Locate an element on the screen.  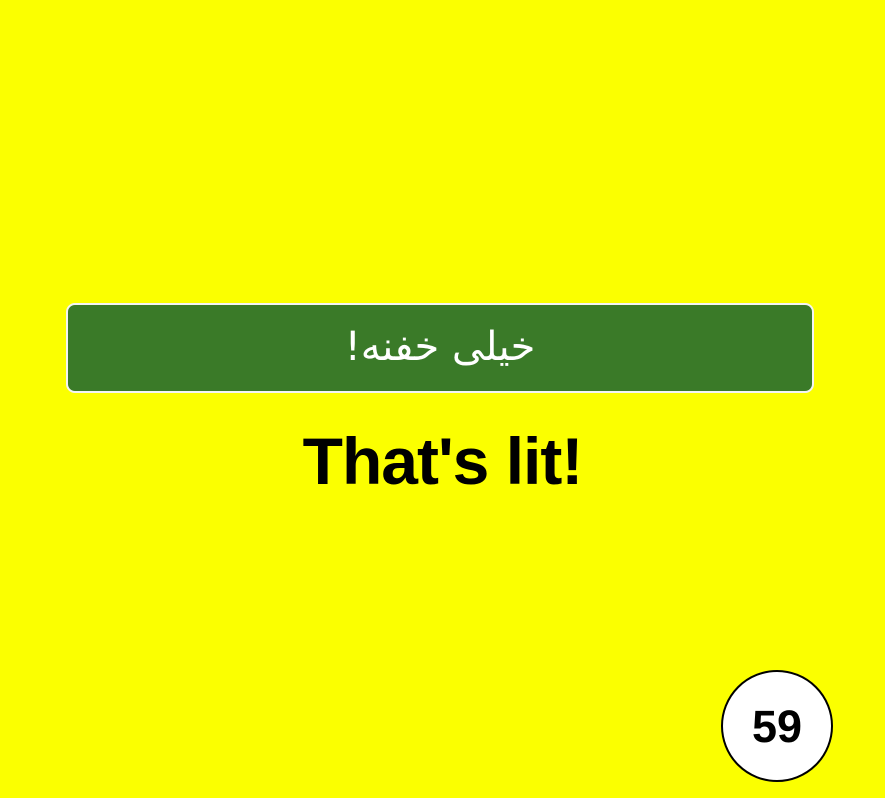
card-number: 59 is located at coordinates (777, 726).